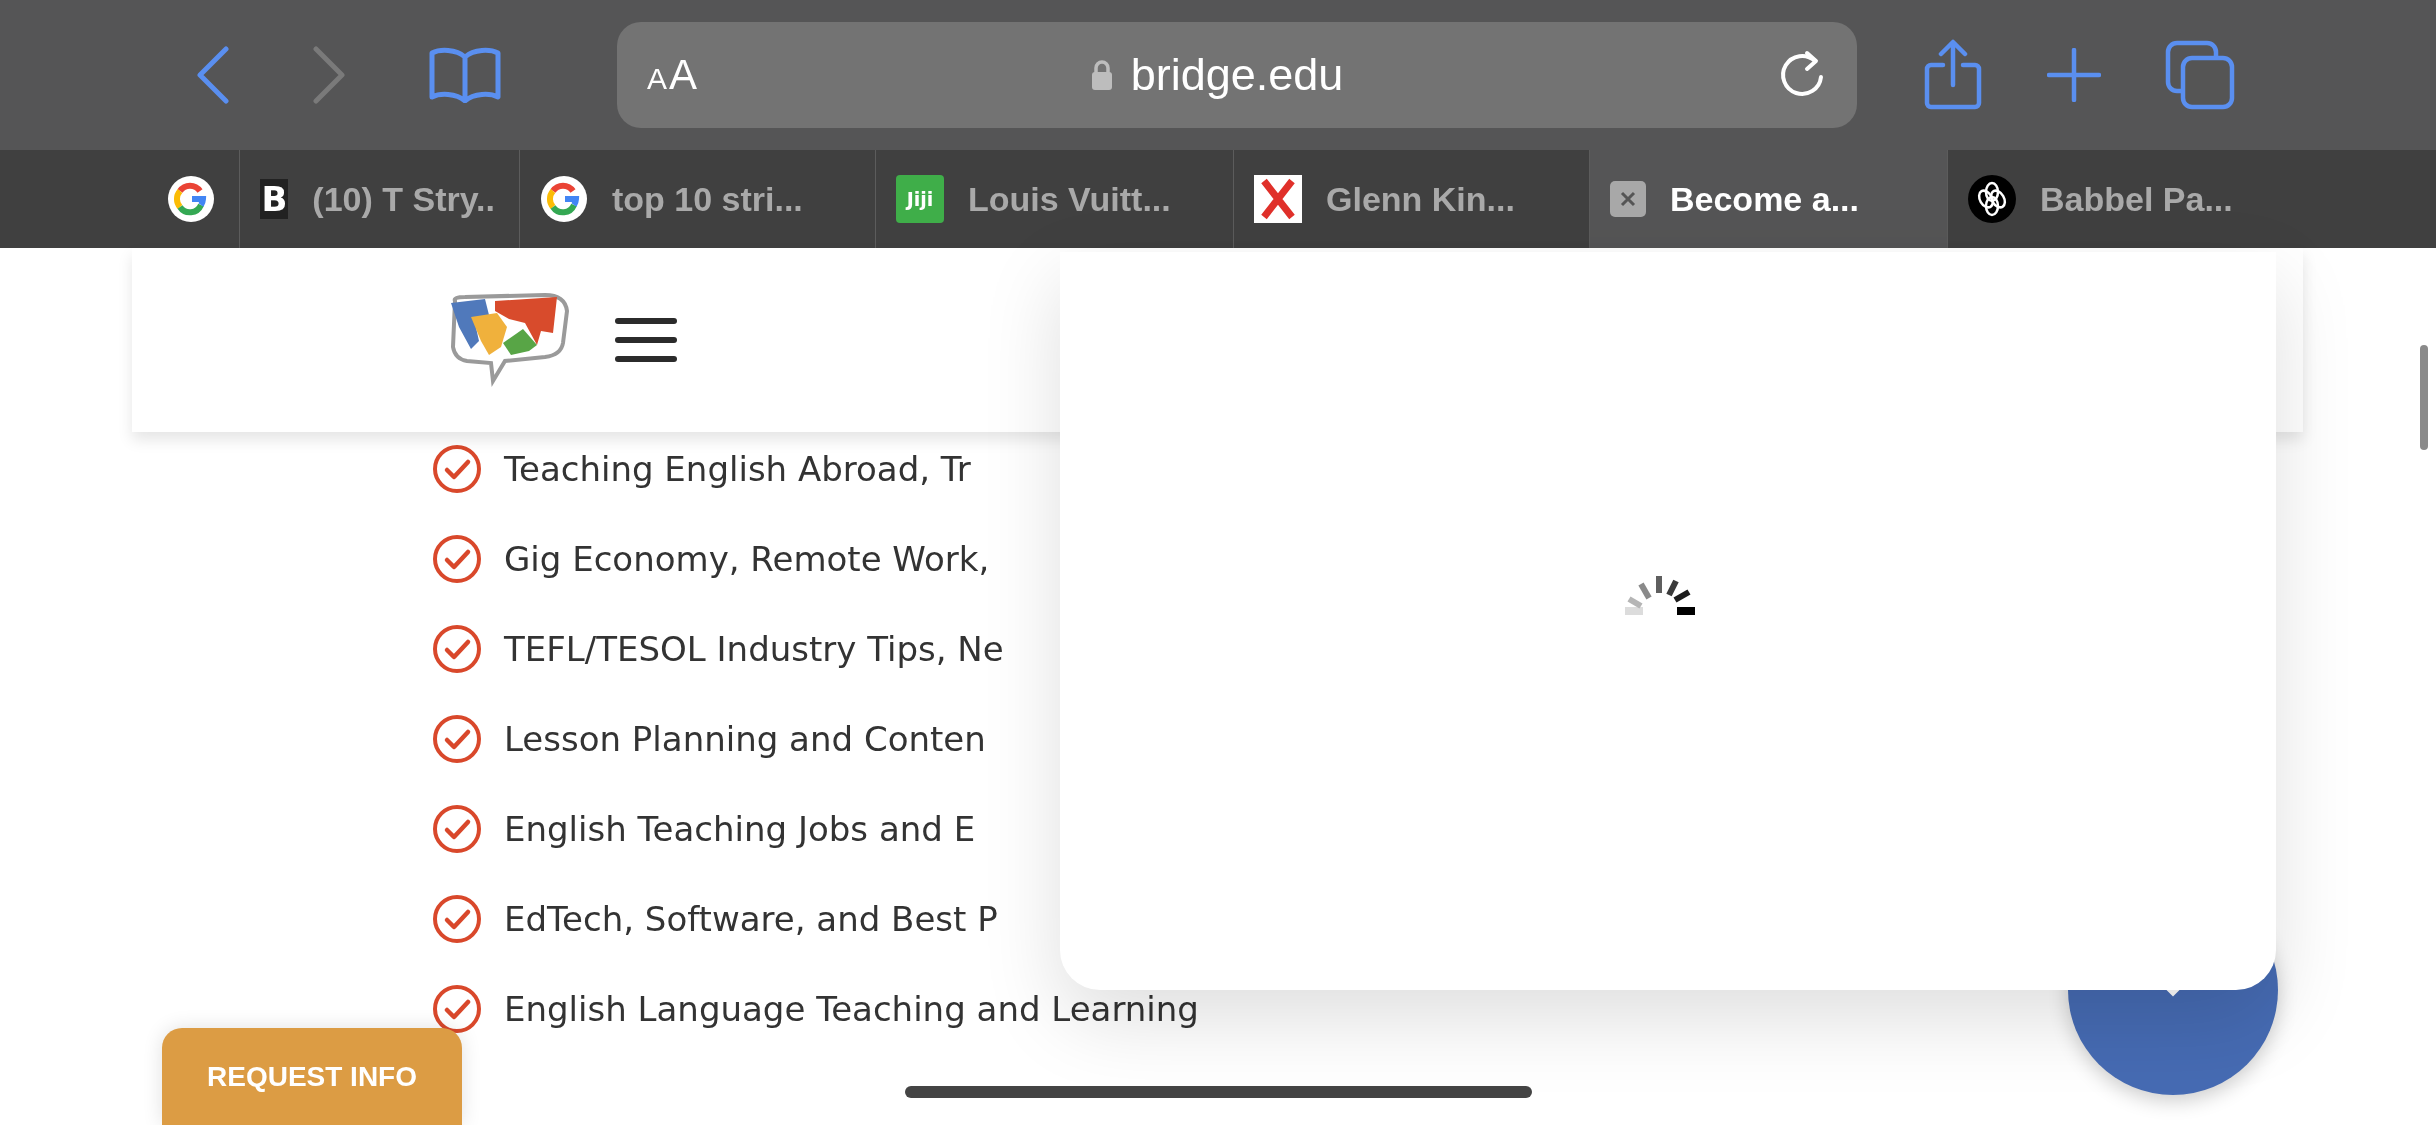 This screenshot has width=2436, height=1125. Describe the element at coordinates (2200, 75) in the screenshot. I see `tabs-icon` at that location.